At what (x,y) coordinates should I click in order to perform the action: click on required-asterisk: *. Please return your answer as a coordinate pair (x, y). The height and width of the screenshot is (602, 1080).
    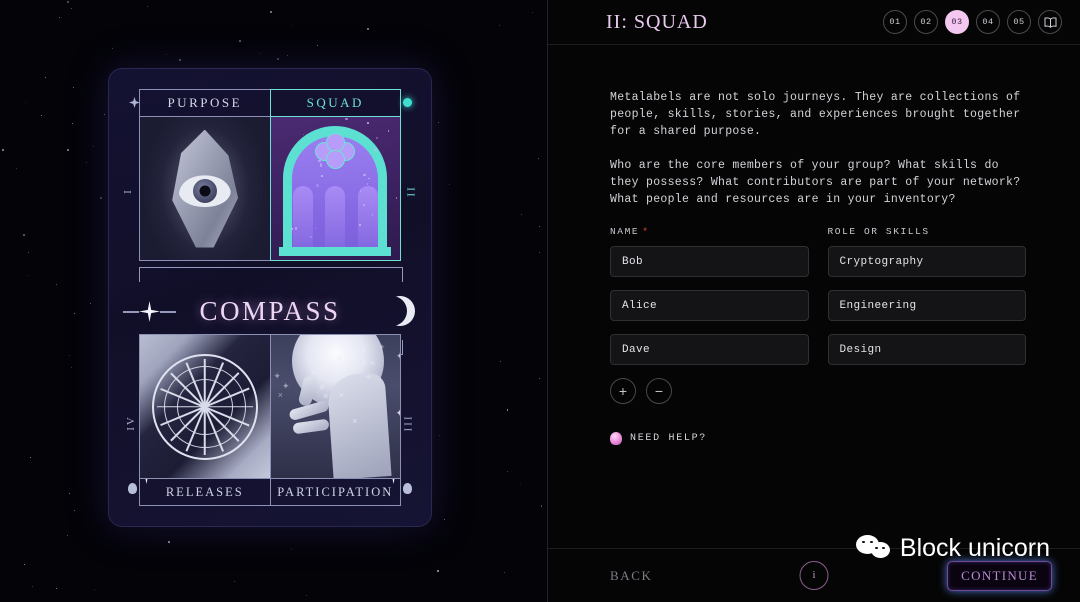
    Looking at the image, I should click on (646, 231).